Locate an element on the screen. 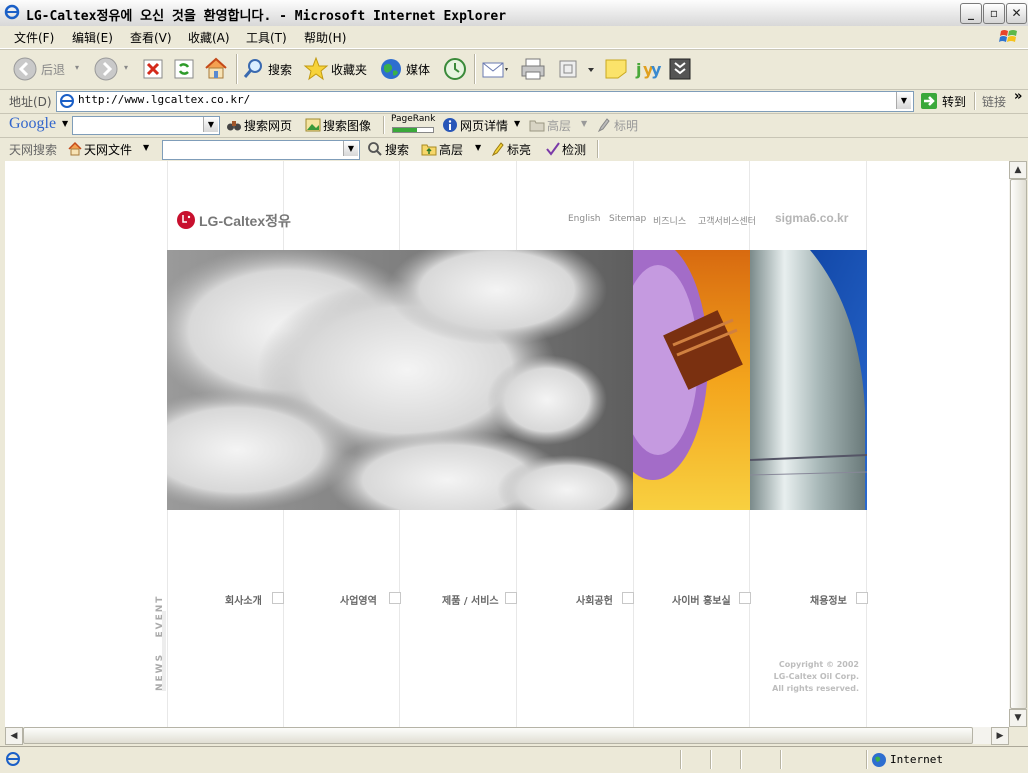 The height and width of the screenshot is (773, 1028). binoculars-icon is located at coordinates (234, 125).